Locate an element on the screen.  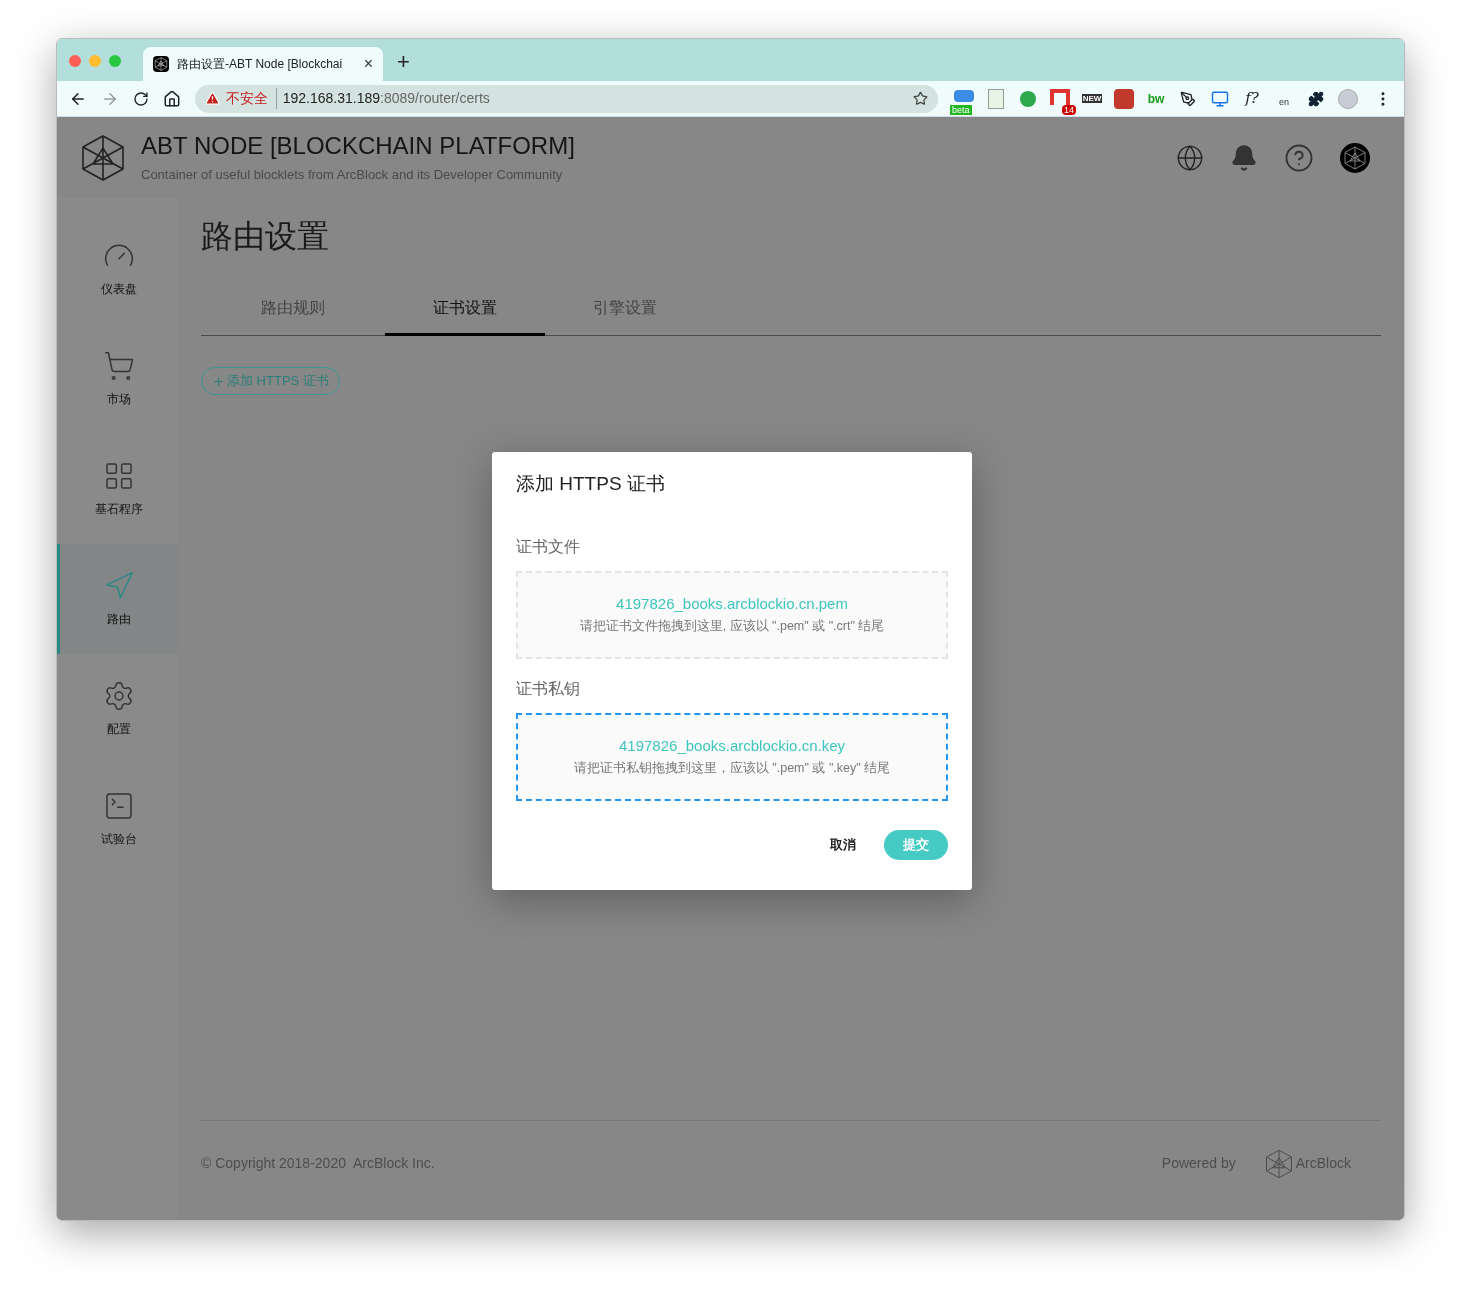
sidebar-label: 市场 is located at coordinates (119, 399).